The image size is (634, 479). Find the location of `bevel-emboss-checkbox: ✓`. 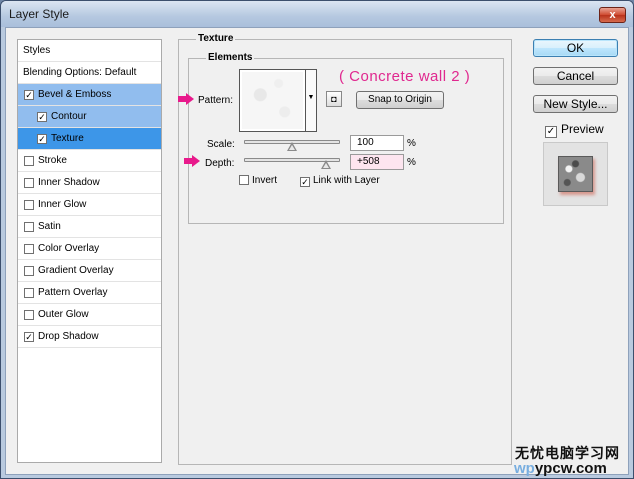

bevel-emboss-checkbox: ✓ is located at coordinates (29, 95).